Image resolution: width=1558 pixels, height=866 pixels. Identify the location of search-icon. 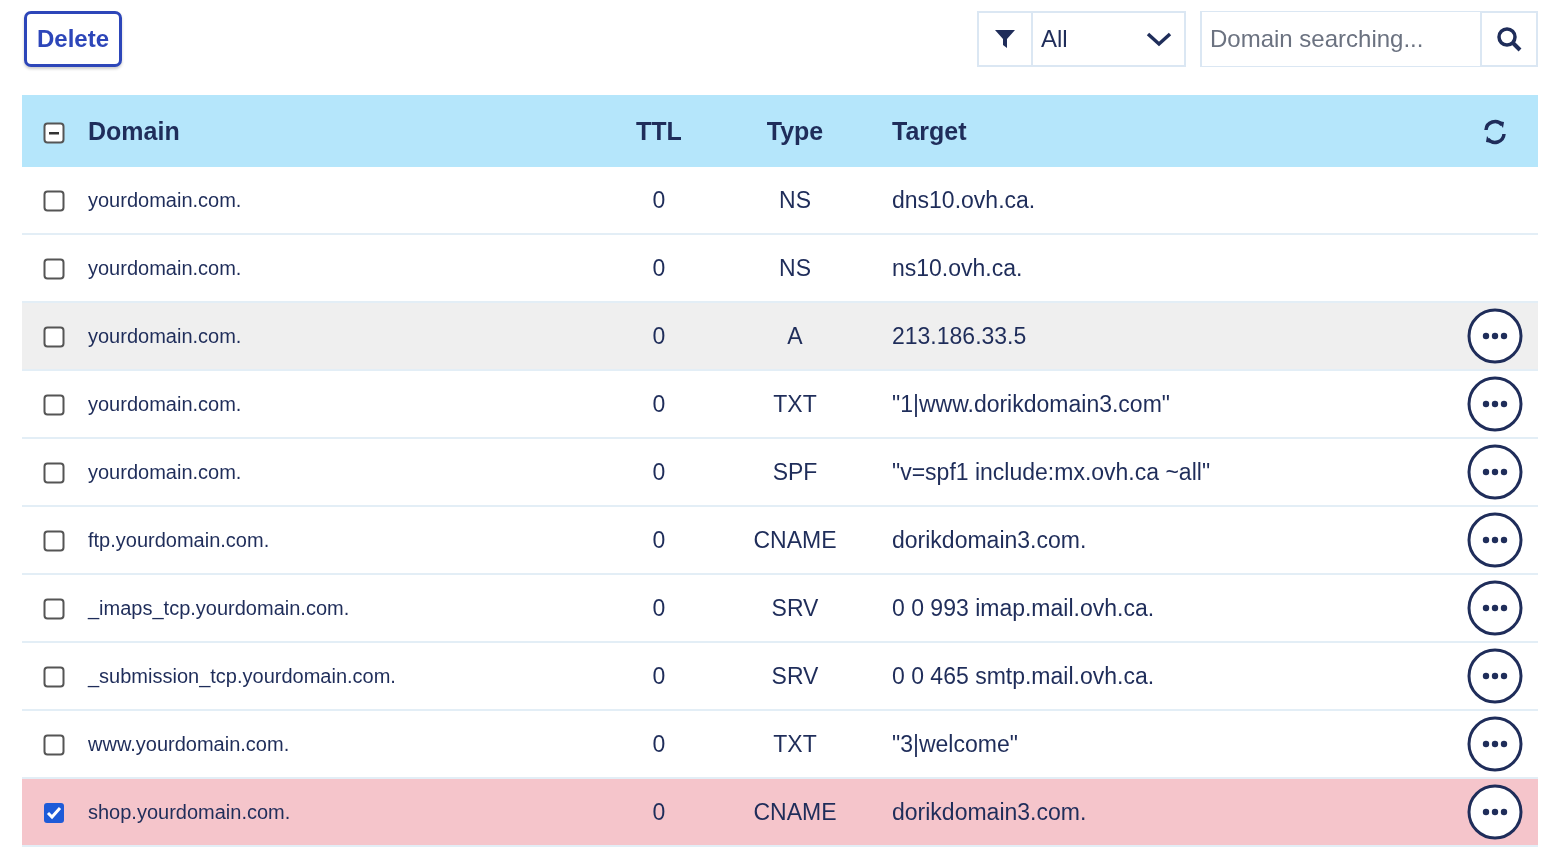
(1509, 38).